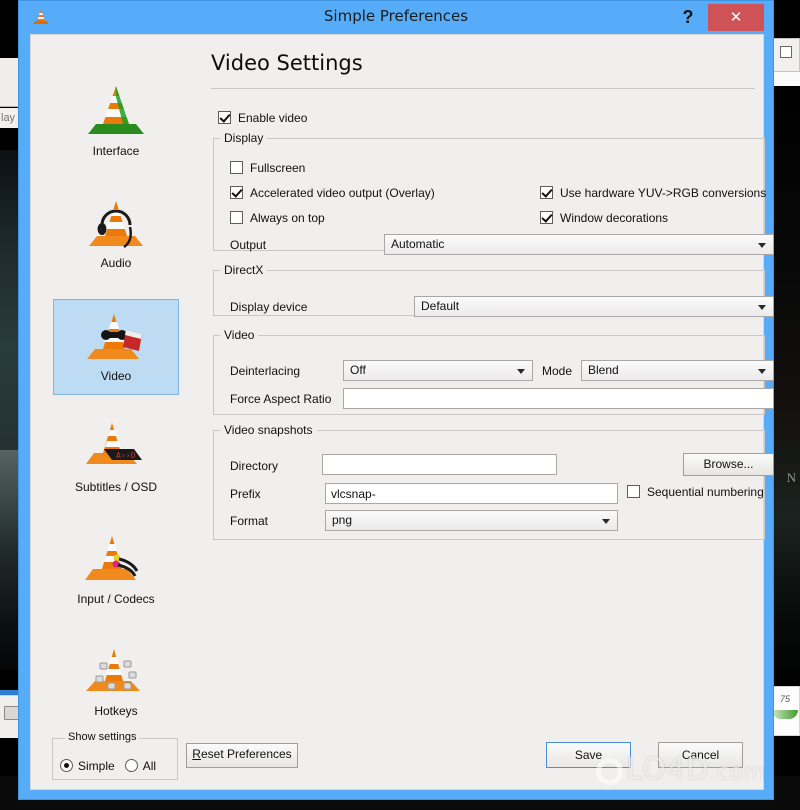 Image resolution: width=800 pixels, height=810 pixels. Describe the element at coordinates (102, 737) in the screenshot. I see `show-settings-legend: Show settings` at that location.